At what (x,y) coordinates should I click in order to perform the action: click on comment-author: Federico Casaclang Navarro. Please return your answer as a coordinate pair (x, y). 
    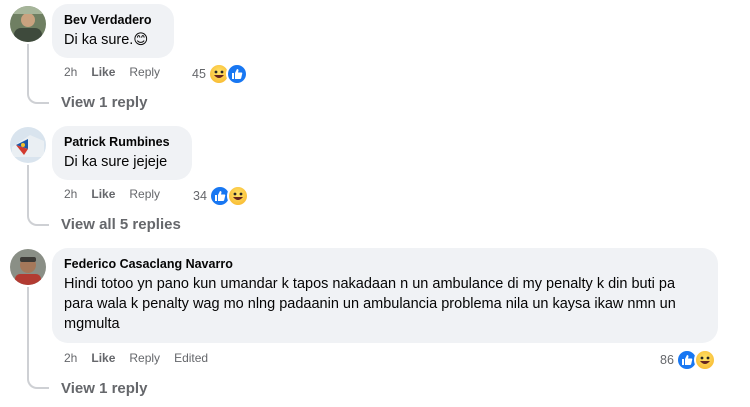
    Looking at the image, I should click on (385, 264).